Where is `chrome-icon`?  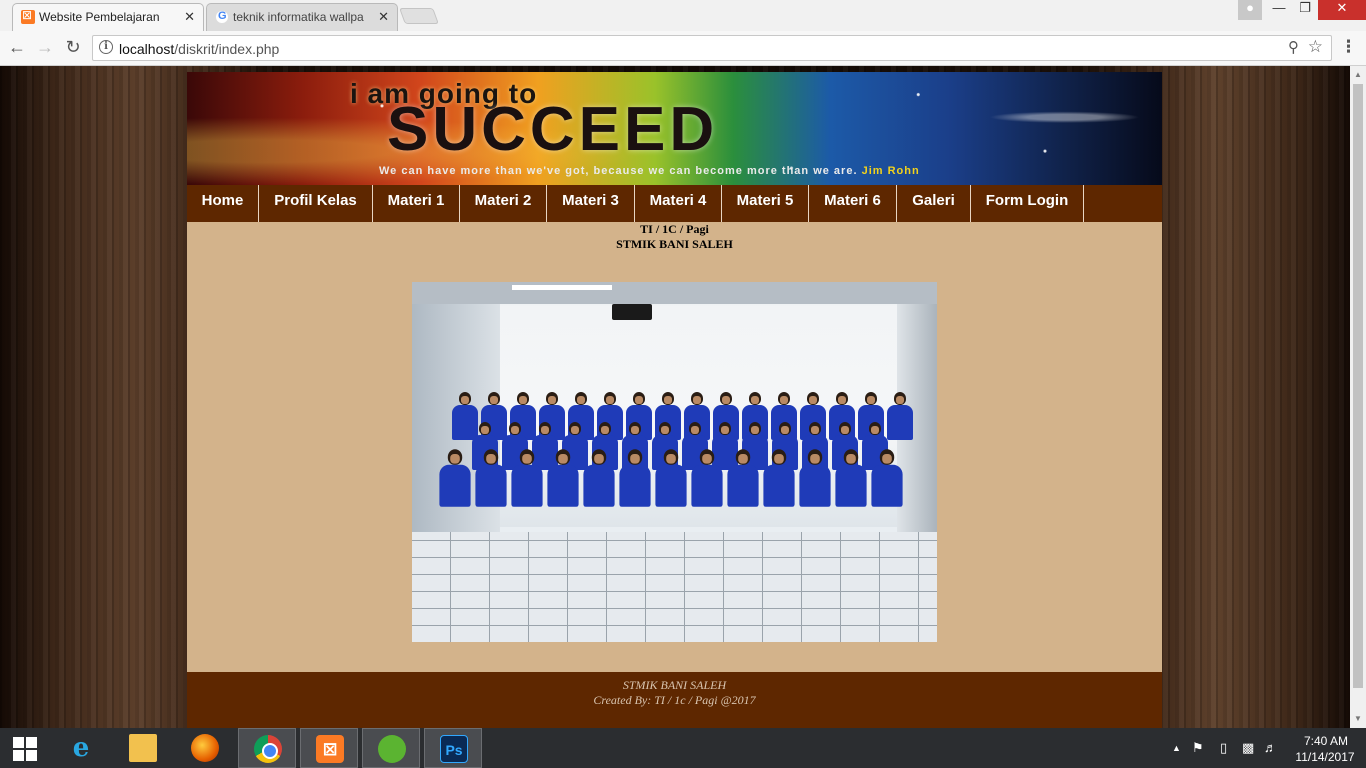 chrome-icon is located at coordinates (268, 749).